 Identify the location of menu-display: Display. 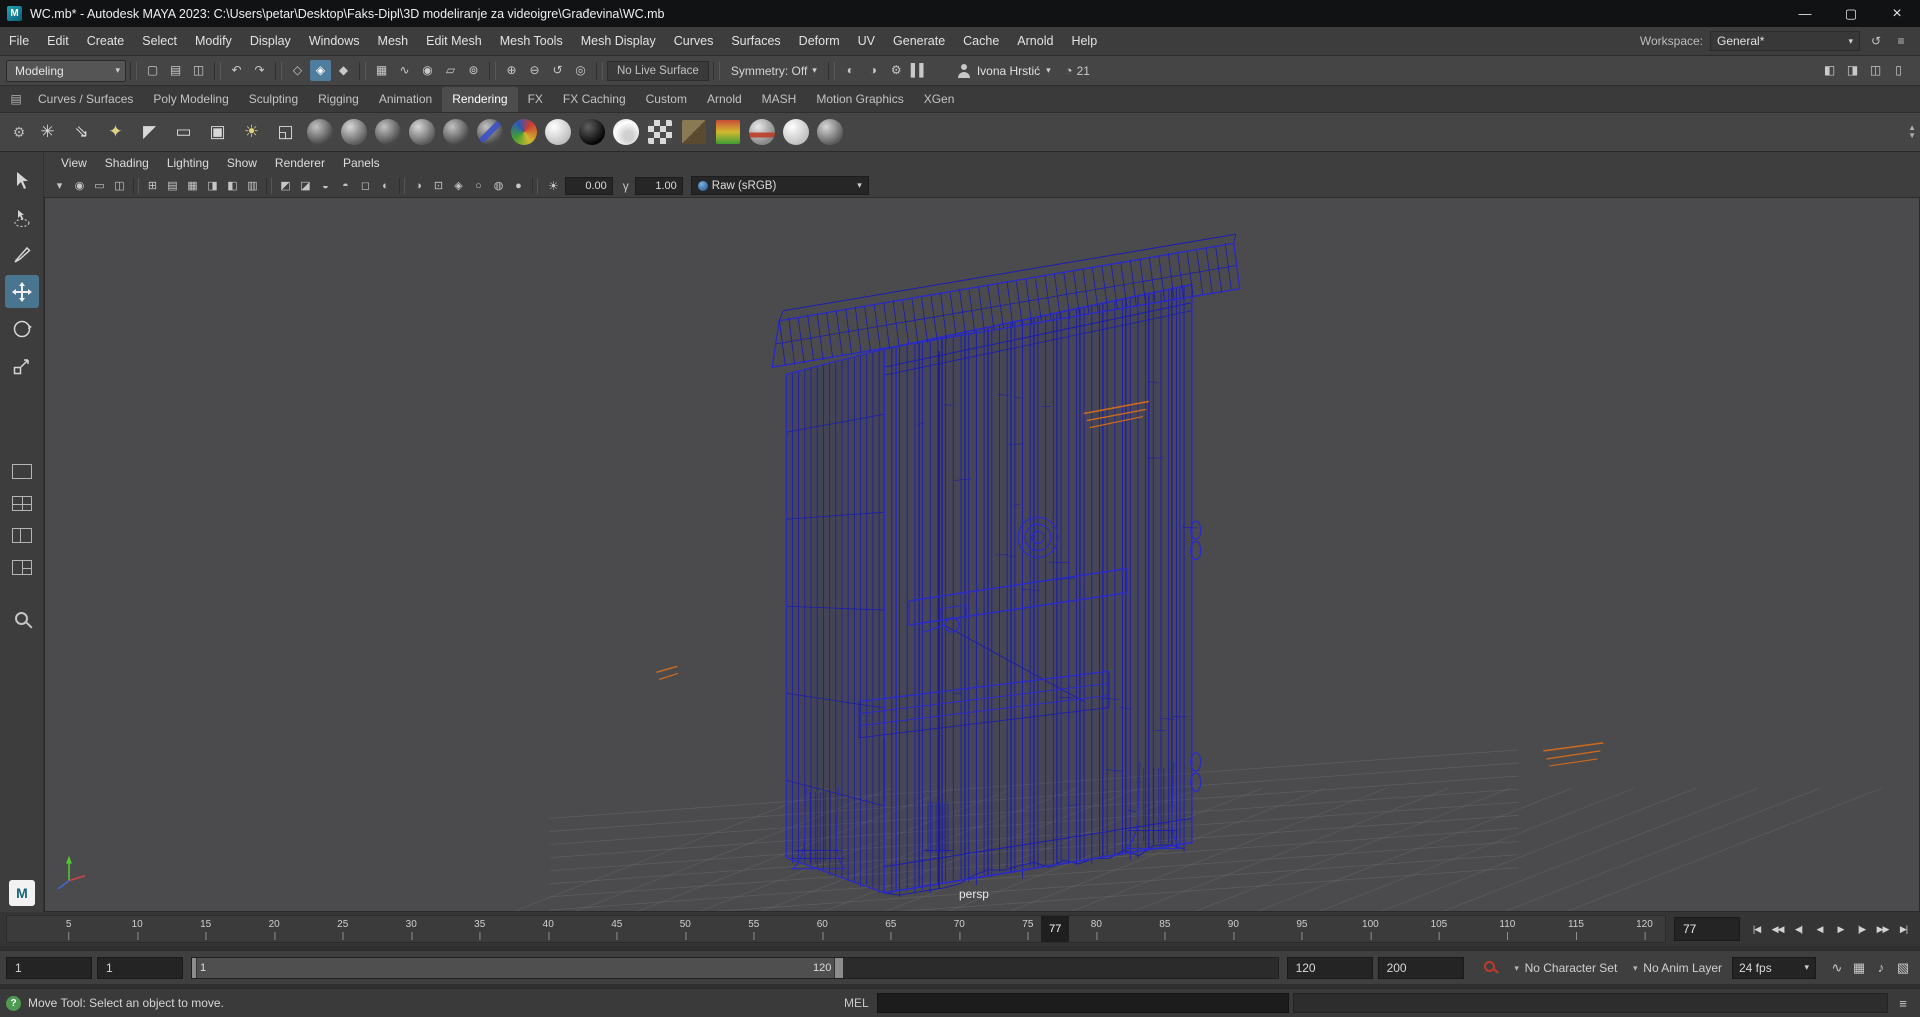
(270, 41).